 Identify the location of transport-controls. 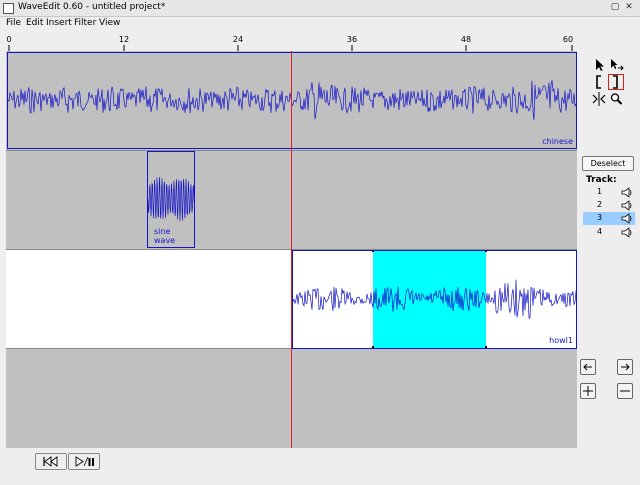
(68, 461).